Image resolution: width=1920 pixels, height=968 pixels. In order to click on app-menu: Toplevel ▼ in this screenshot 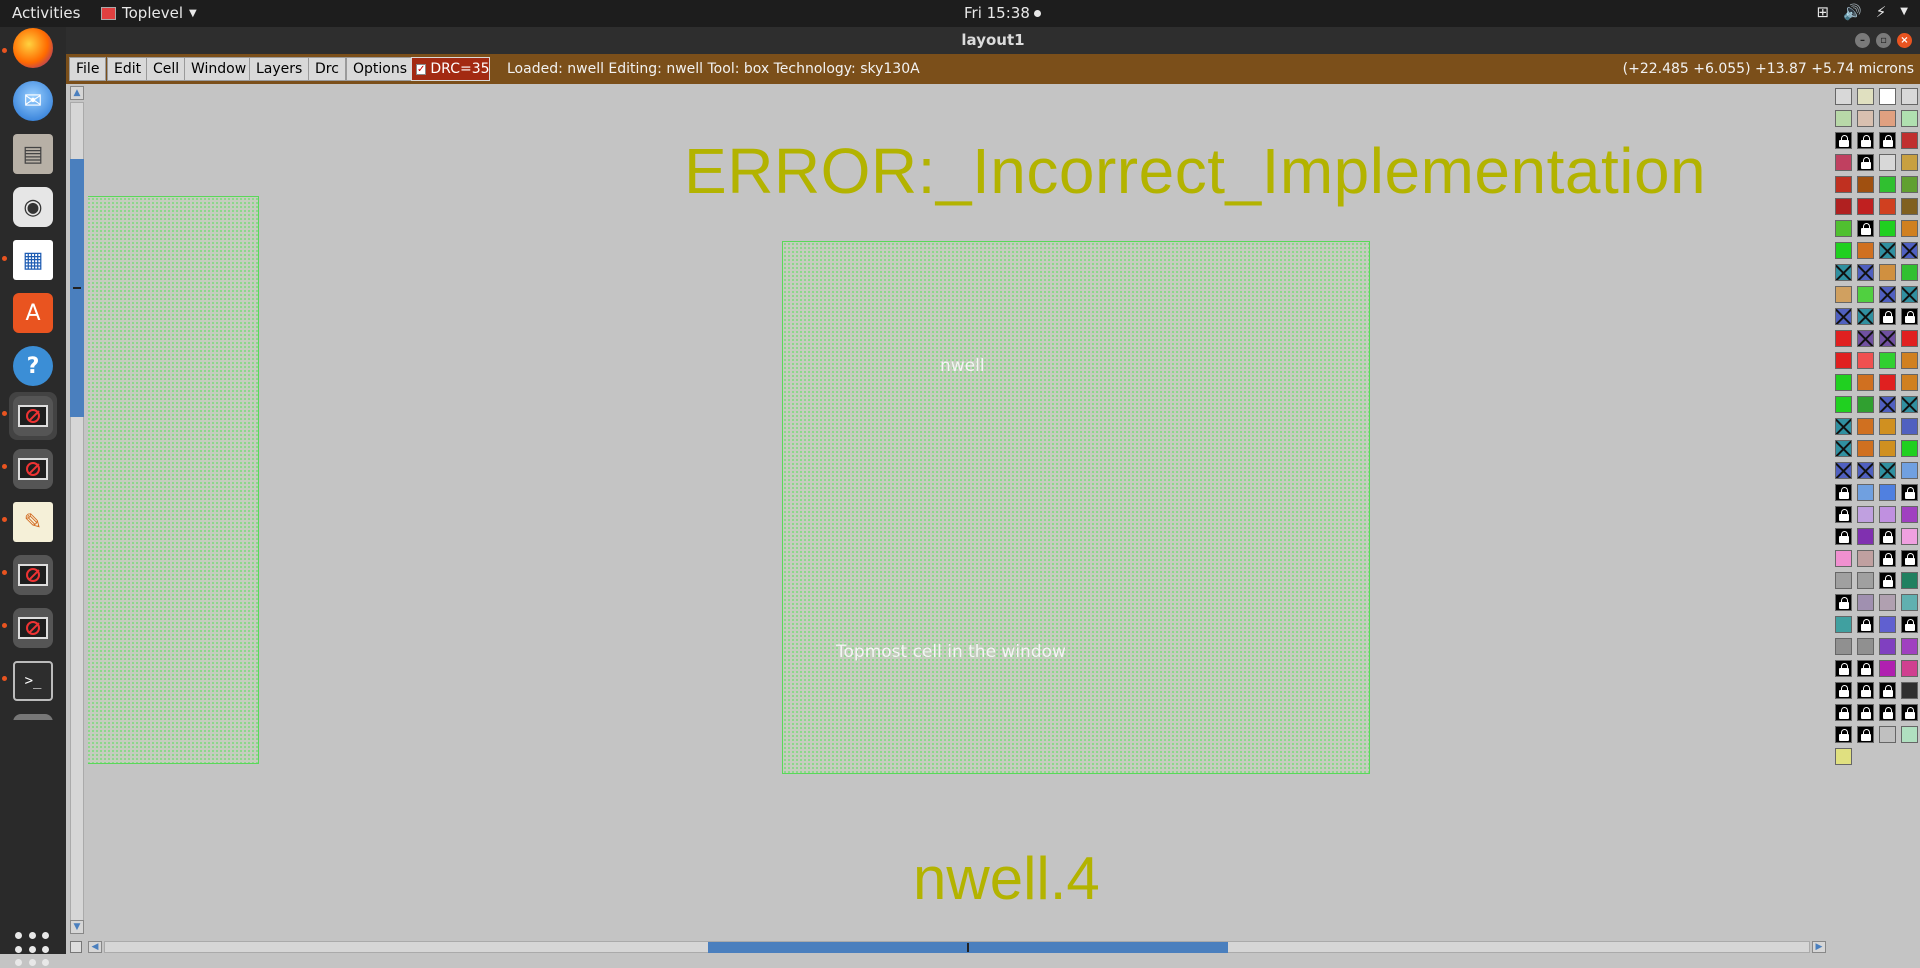, I will do `click(149, 13)`.